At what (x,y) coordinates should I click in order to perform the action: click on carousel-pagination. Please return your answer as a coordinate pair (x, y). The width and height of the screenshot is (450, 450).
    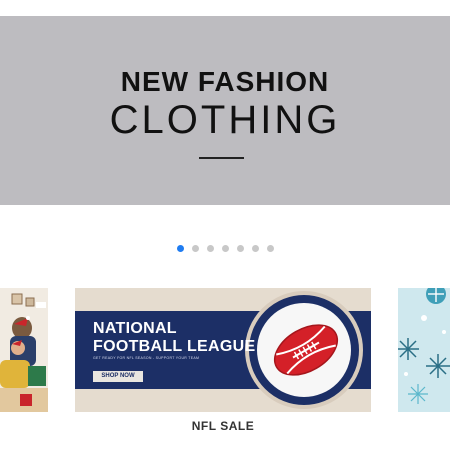
    Looking at the image, I should click on (225, 250).